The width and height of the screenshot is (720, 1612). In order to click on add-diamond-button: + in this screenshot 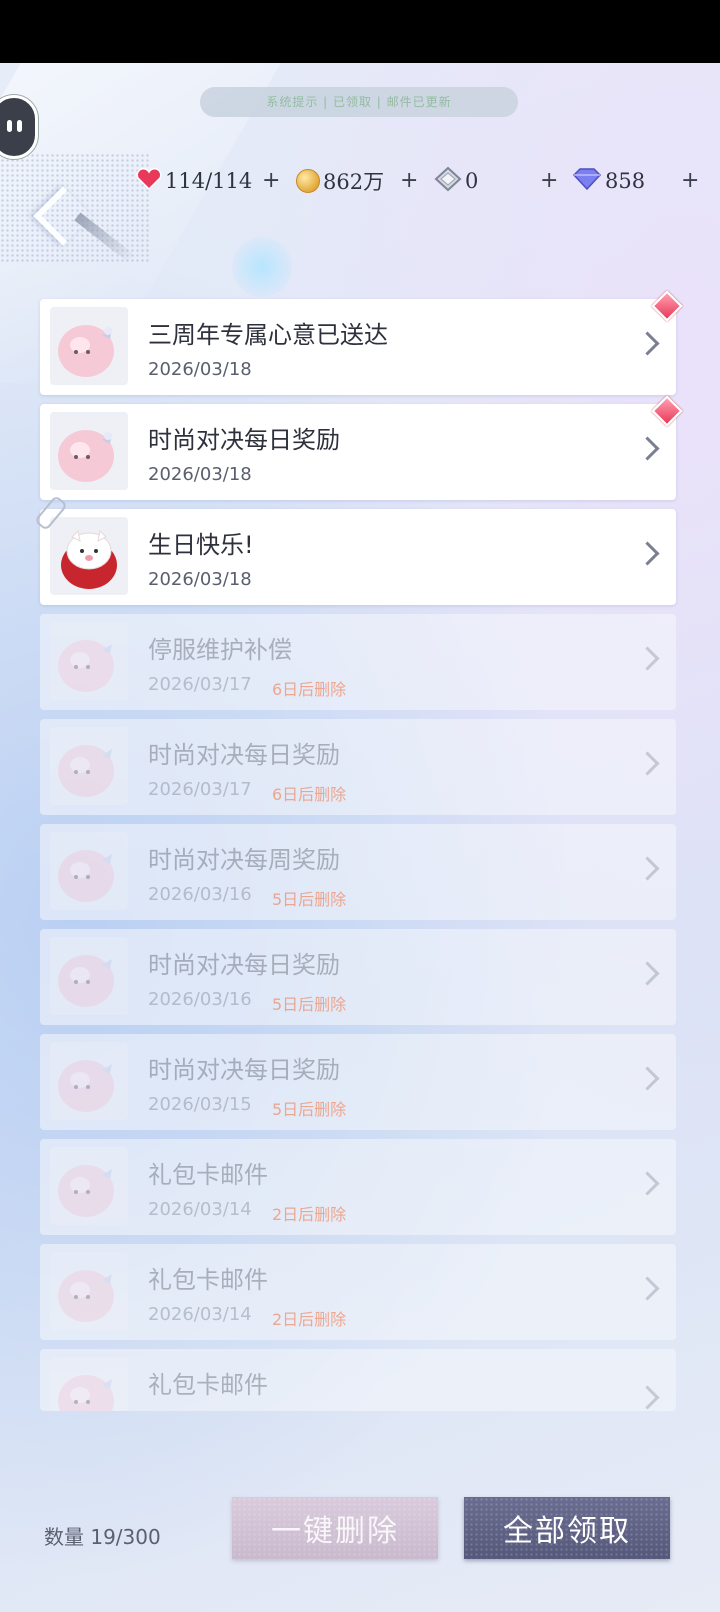, I will do `click(690, 181)`.